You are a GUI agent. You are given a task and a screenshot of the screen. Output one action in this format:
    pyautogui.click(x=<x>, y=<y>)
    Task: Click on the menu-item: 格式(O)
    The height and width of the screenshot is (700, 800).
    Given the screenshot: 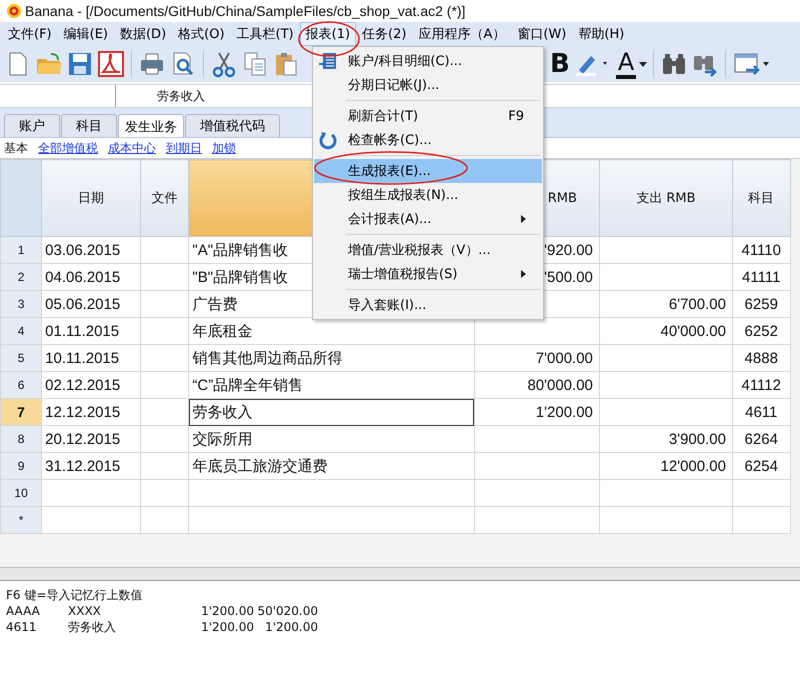 What is the action you would take?
    pyautogui.click(x=201, y=34)
    